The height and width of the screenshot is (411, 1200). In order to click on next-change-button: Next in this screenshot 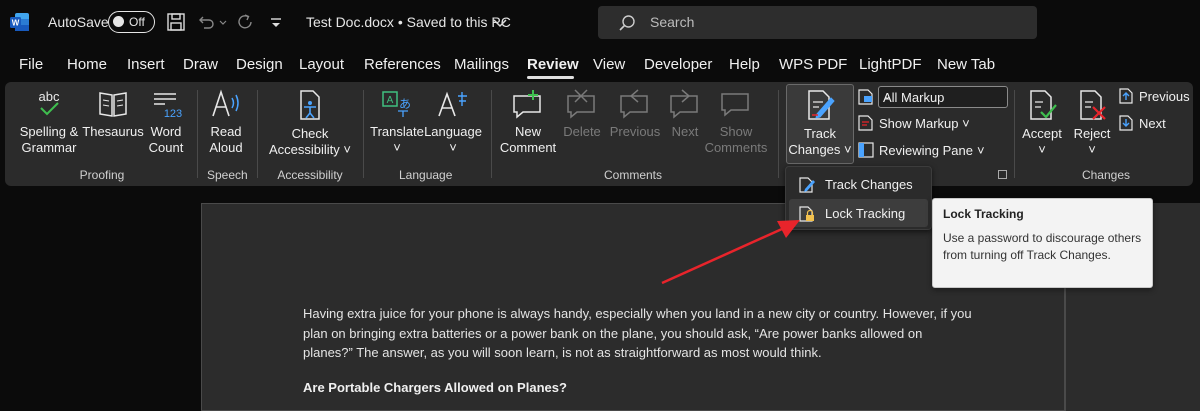, I will do `click(1153, 124)`.